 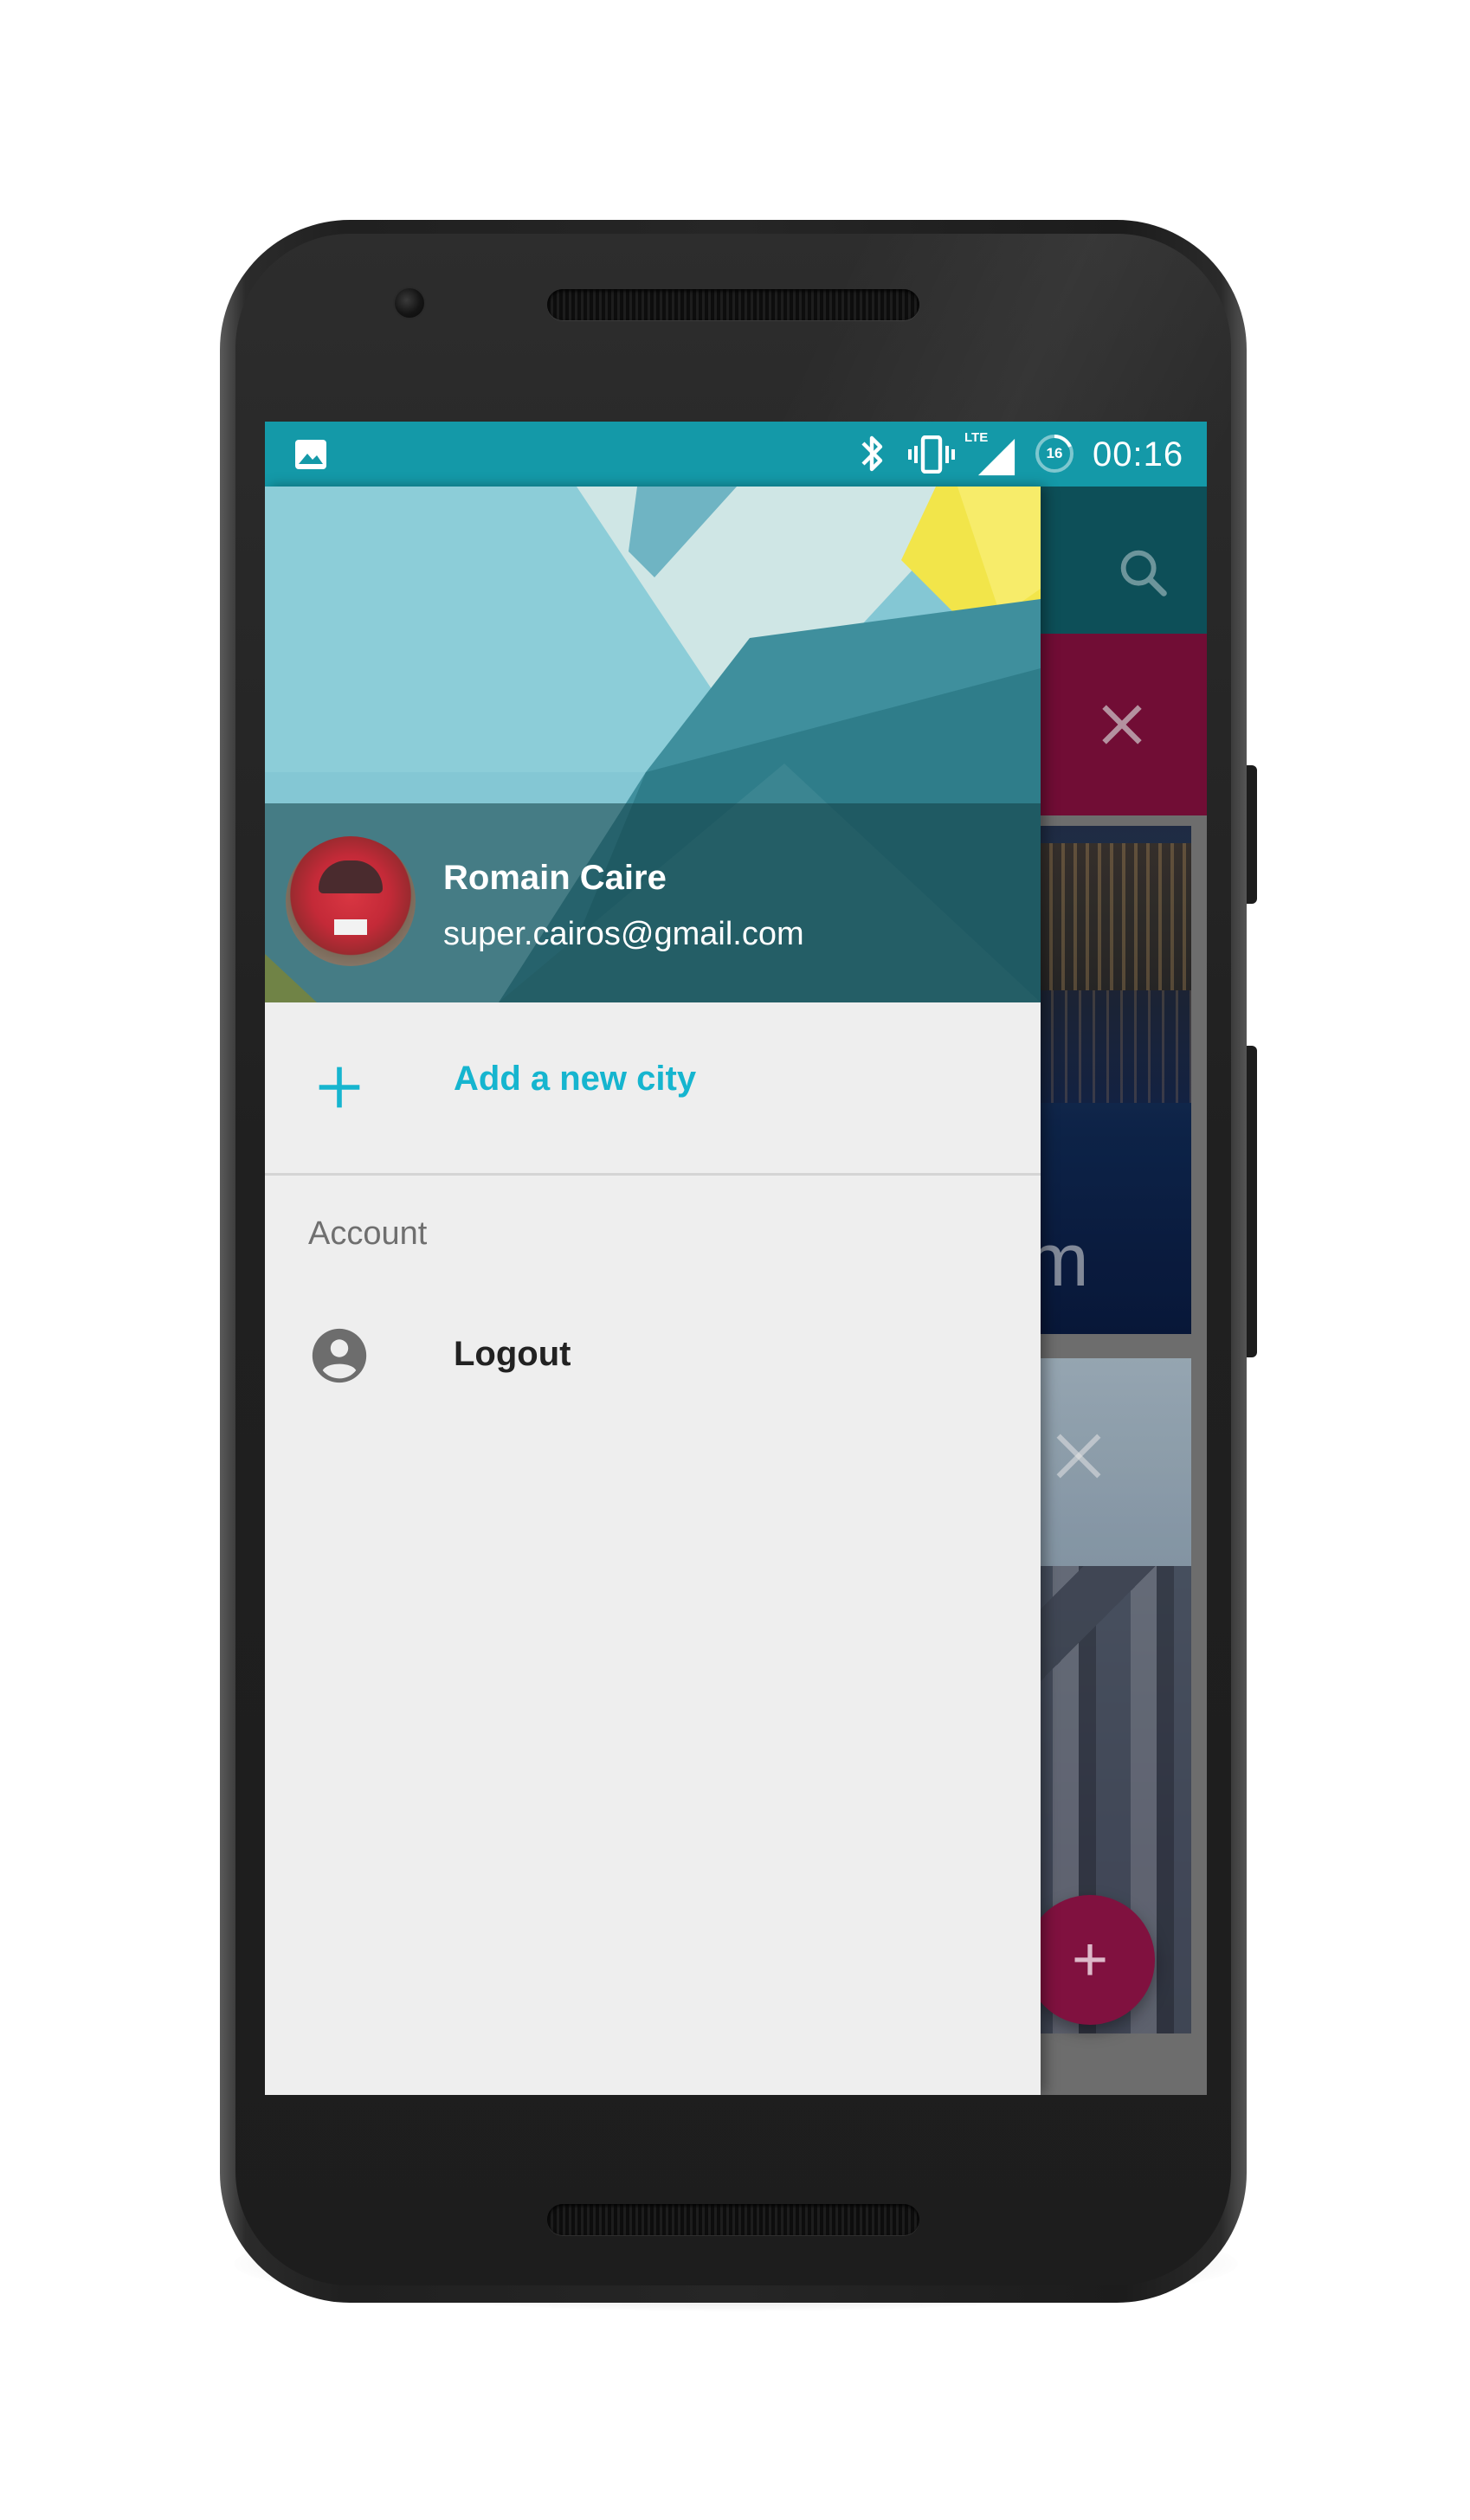 I want to click on account-circle-icon, so click(x=340, y=1355).